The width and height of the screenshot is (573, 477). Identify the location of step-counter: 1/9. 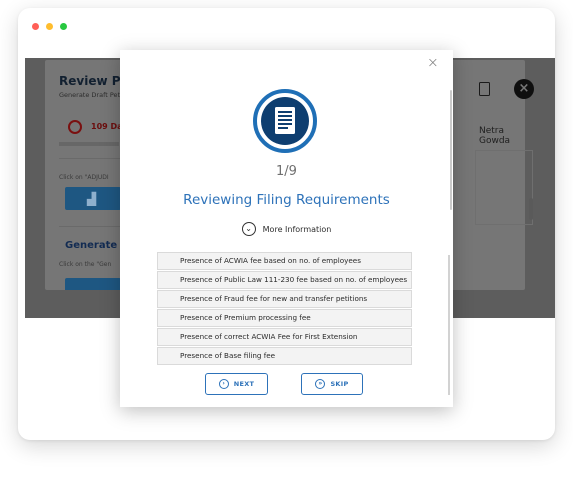
(286, 171).